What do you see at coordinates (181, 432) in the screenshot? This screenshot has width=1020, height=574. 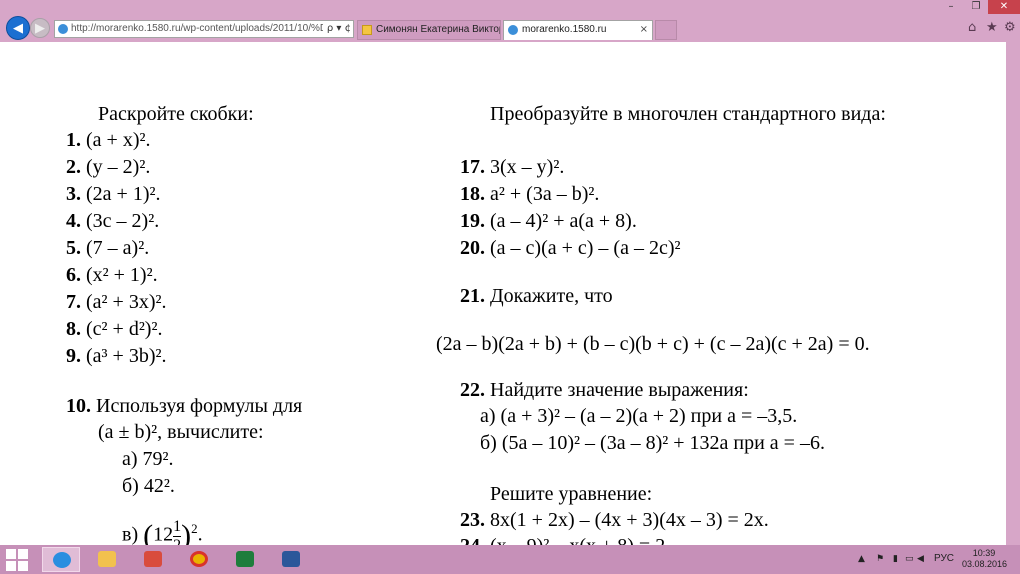 I see `task-10-subtitle: (a ± b)², вычислите:` at bounding box center [181, 432].